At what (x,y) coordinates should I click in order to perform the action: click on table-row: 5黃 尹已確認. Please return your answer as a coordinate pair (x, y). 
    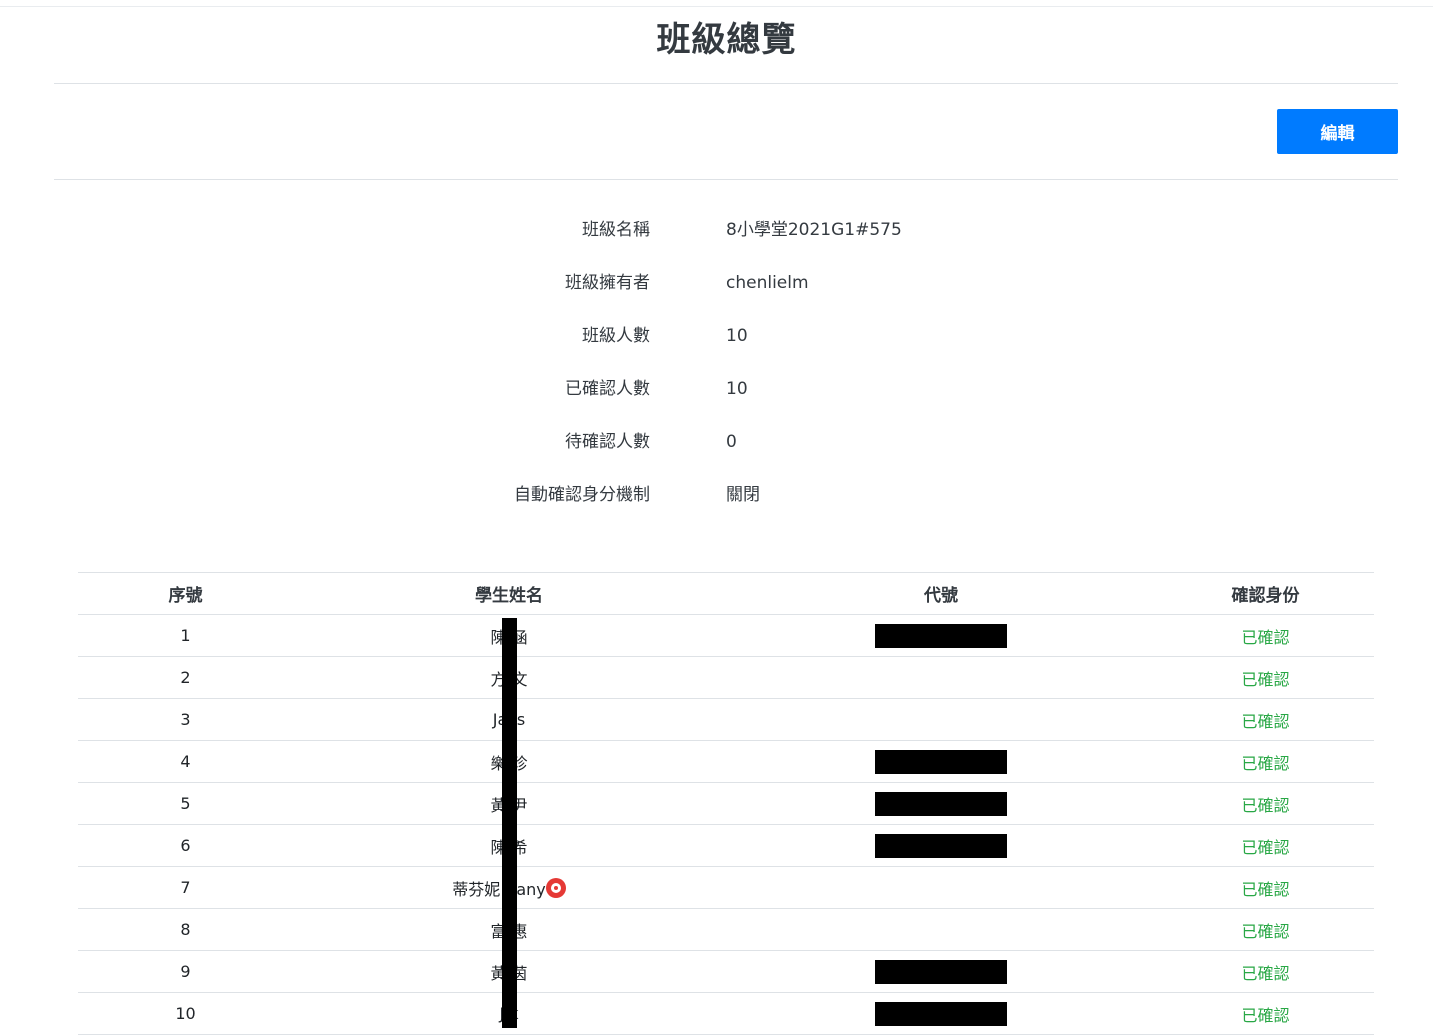
    Looking at the image, I should click on (726, 803).